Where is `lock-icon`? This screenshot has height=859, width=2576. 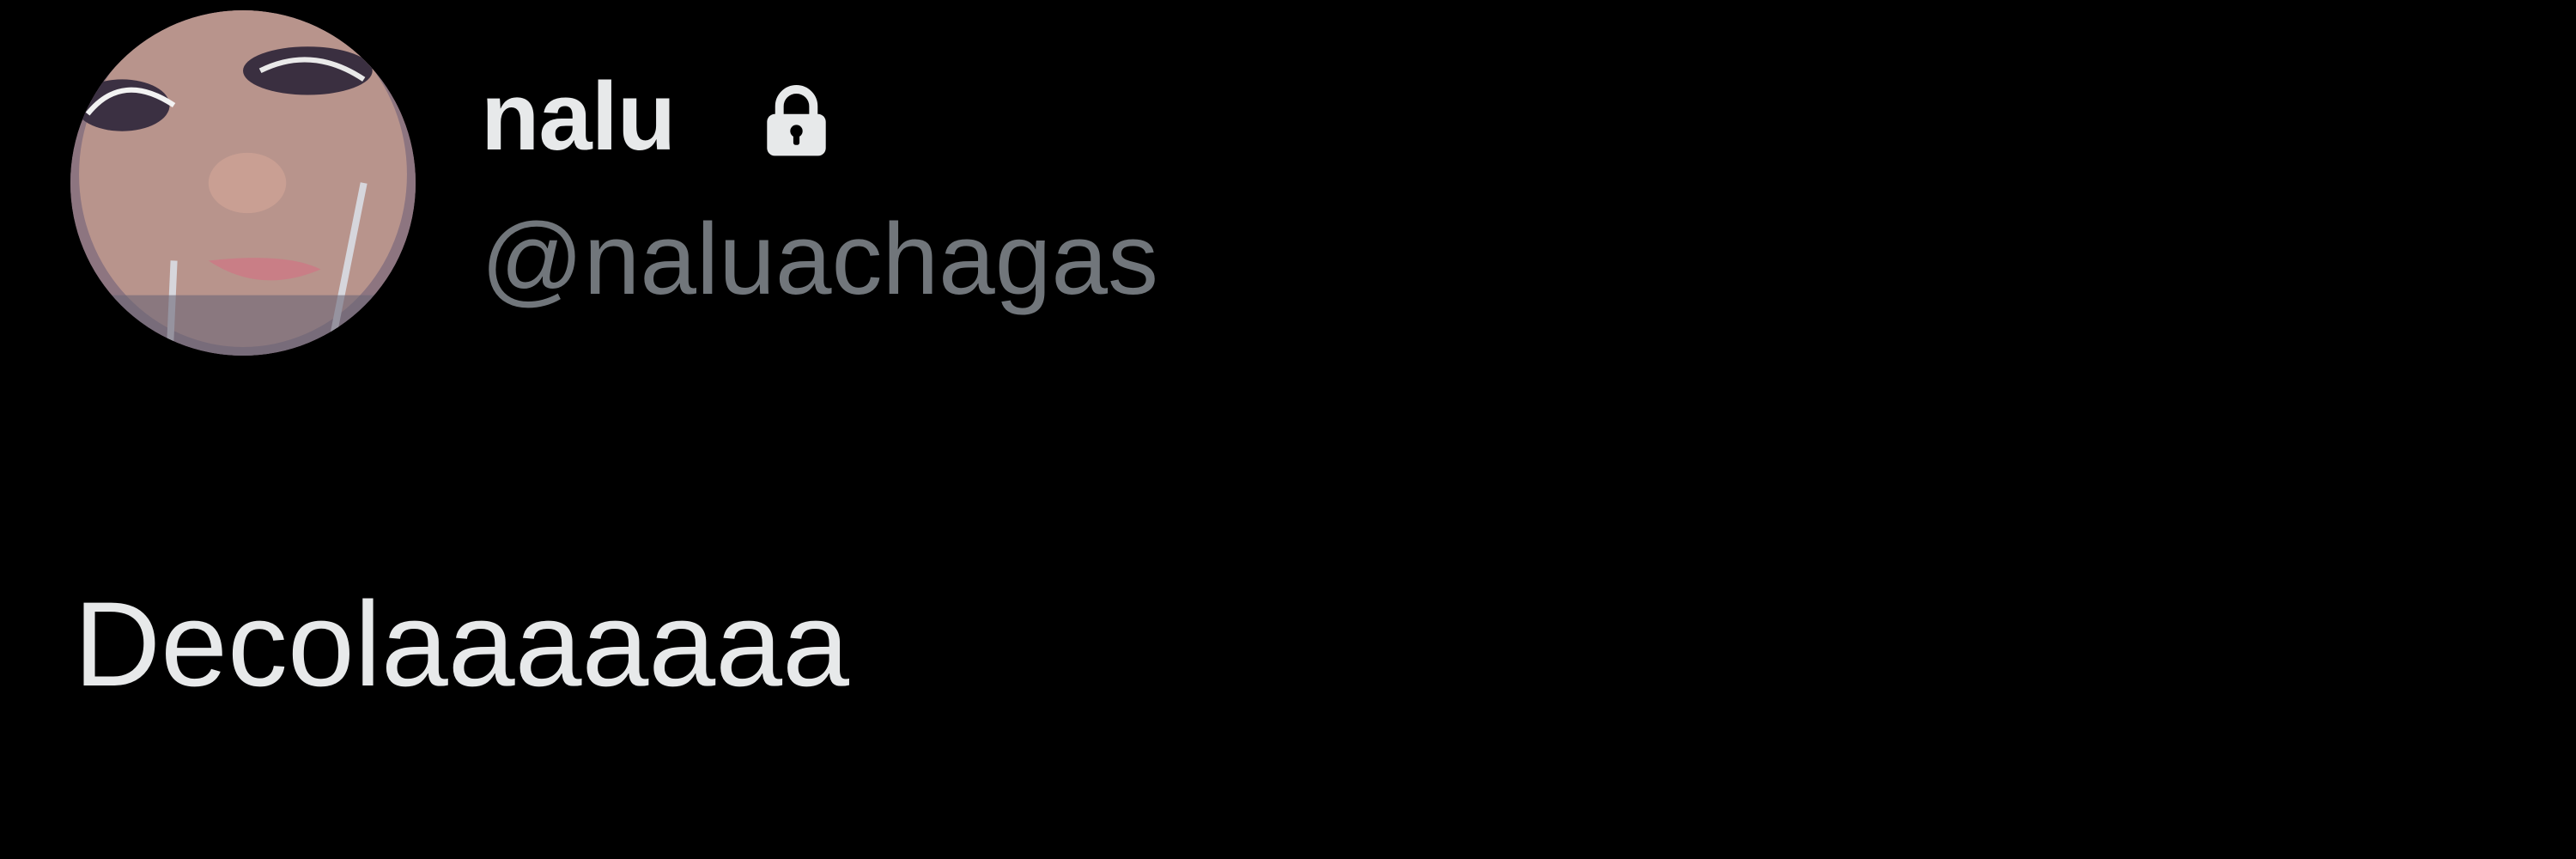
lock-icon is located at coordinates (797, 121).